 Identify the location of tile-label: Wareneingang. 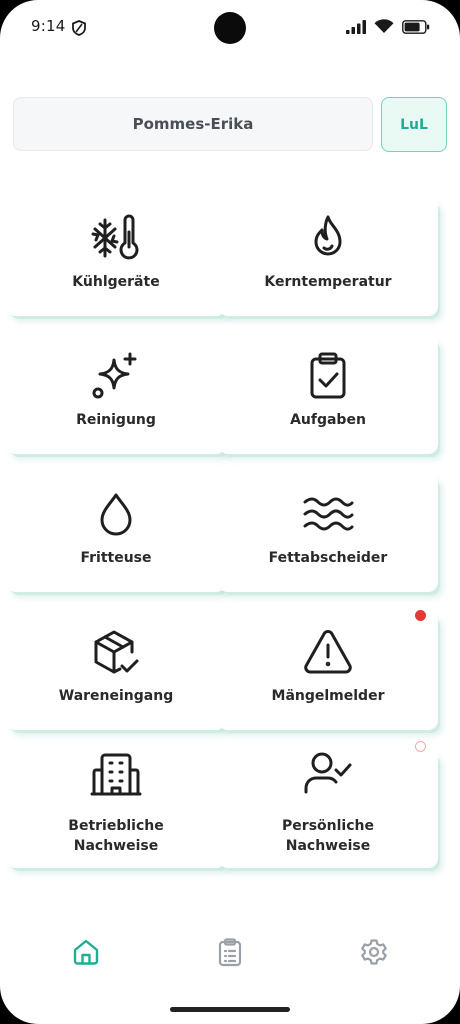
(116, 696).